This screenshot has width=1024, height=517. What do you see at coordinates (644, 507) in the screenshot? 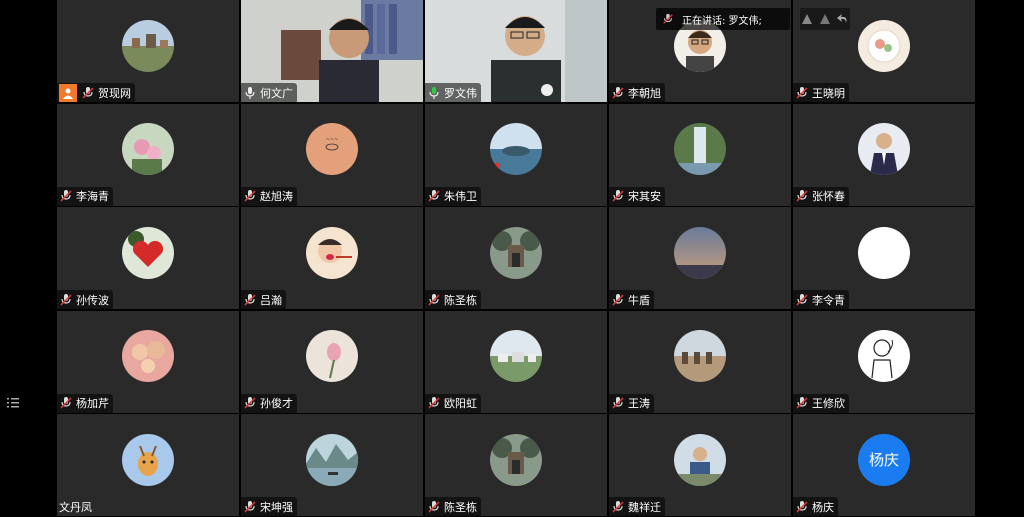
I see `participant-name: 魏祥迁` at bounding box center [644, 507].